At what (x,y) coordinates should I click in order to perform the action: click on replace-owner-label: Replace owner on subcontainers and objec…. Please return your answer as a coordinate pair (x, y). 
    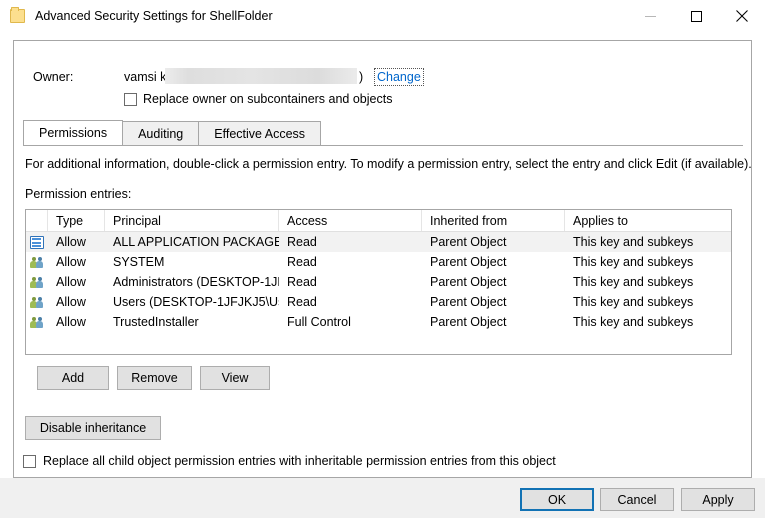
    Looking at the image, I should click on (268, 99).